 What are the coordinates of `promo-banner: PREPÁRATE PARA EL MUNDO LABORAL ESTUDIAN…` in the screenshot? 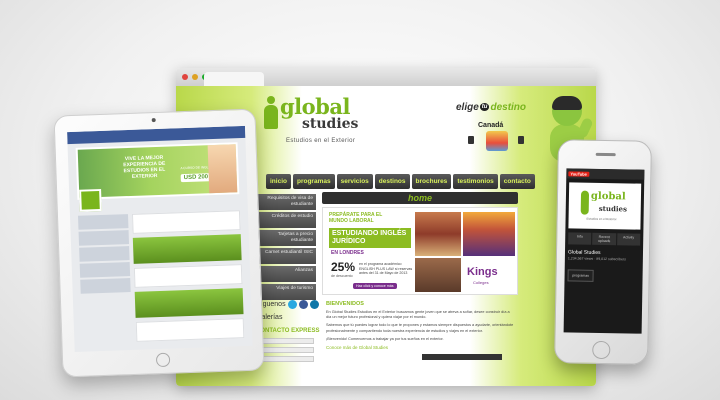 It's located at (420, 251).